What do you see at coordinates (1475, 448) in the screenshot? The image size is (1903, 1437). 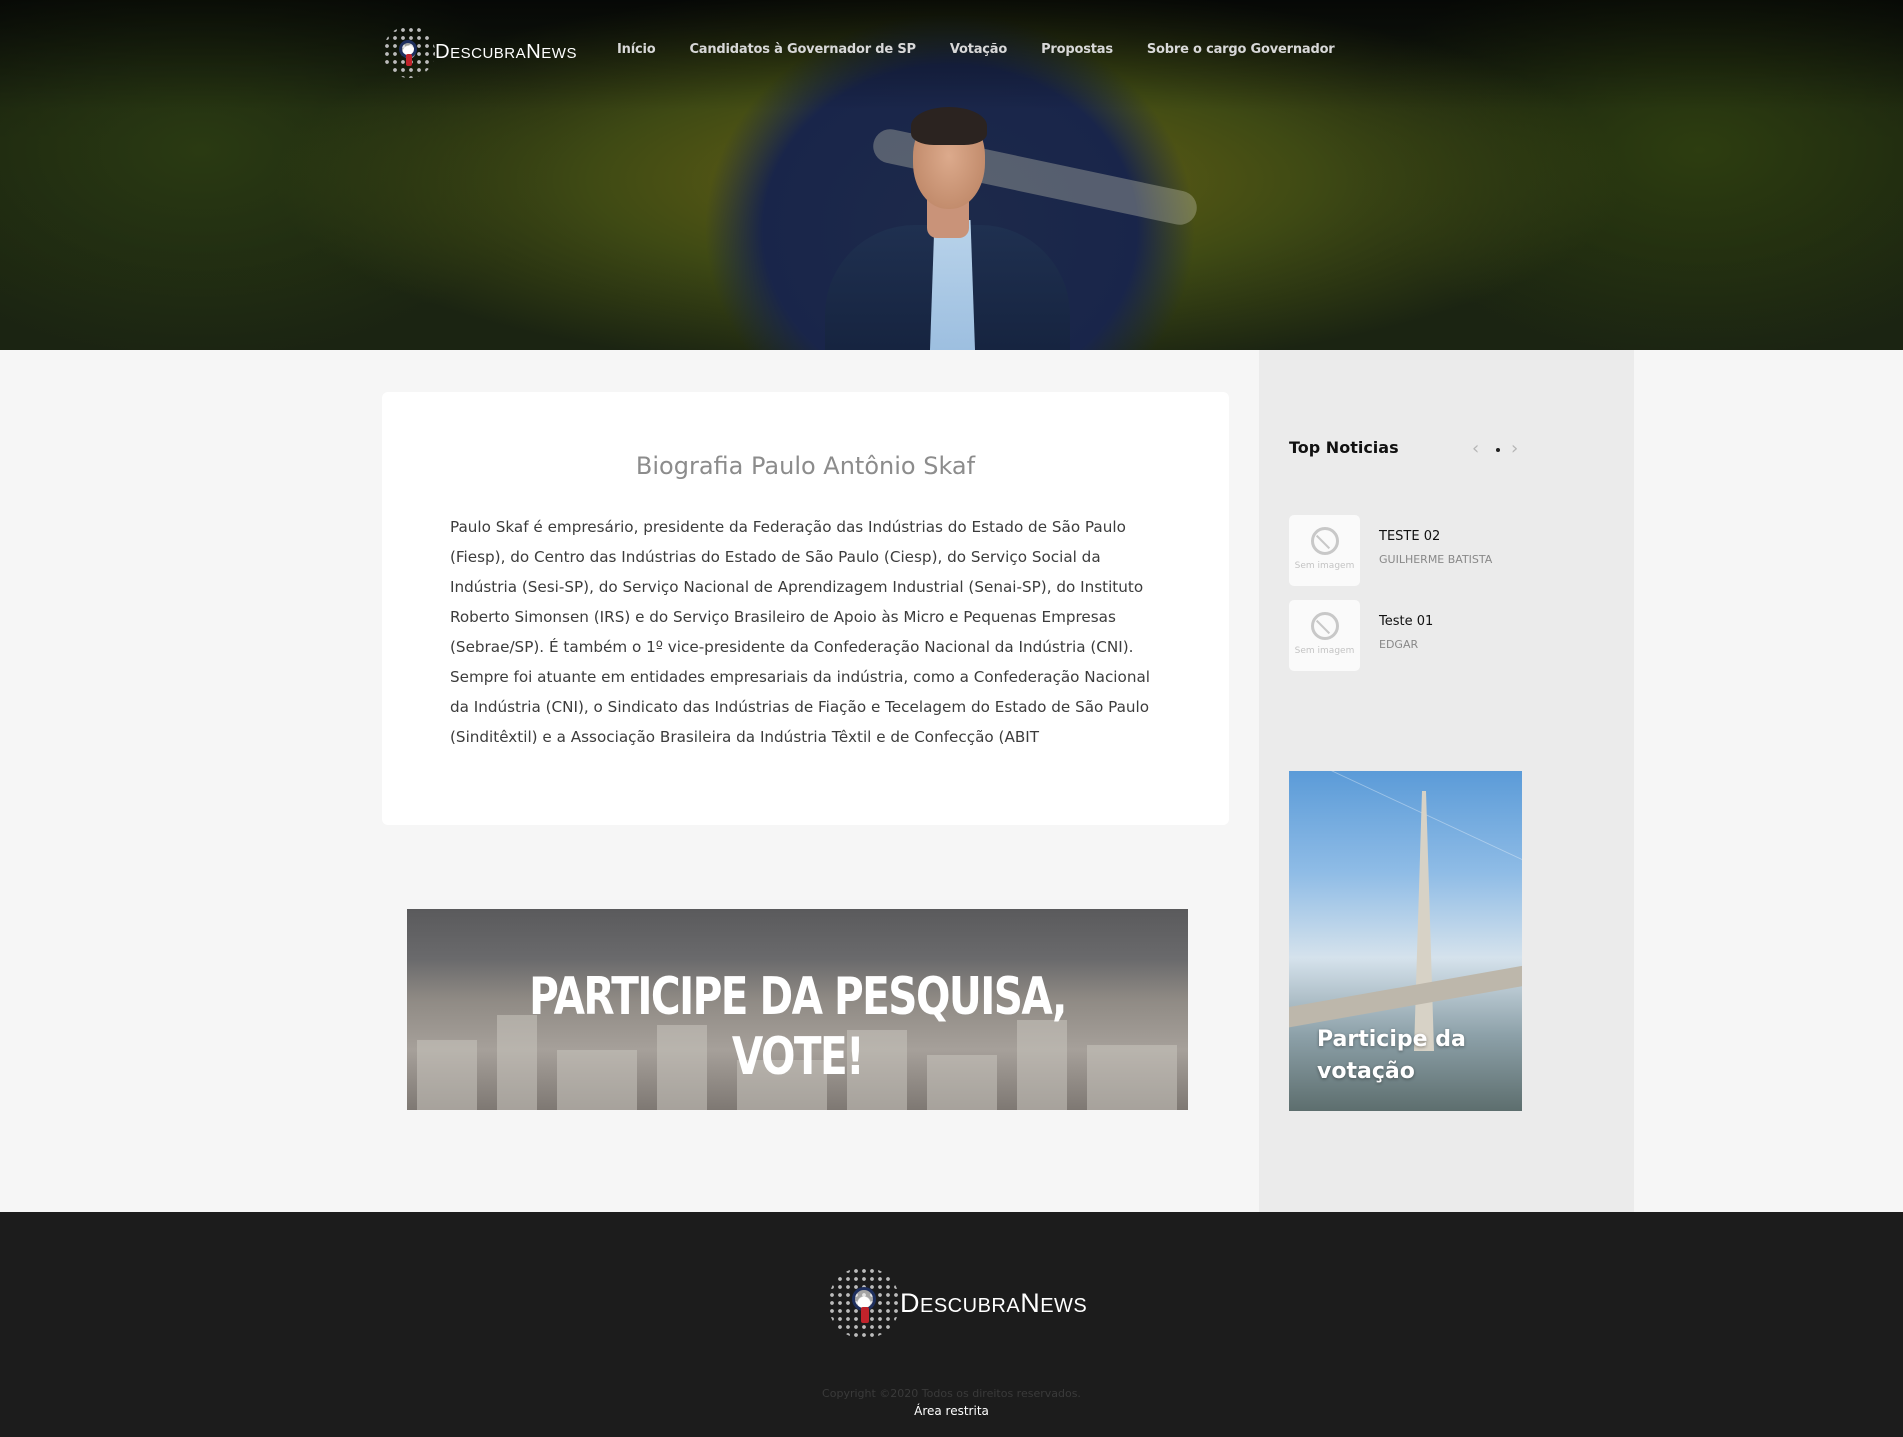 I see `chevron-left-icon: ‹` at bounding box center [1475, 448].